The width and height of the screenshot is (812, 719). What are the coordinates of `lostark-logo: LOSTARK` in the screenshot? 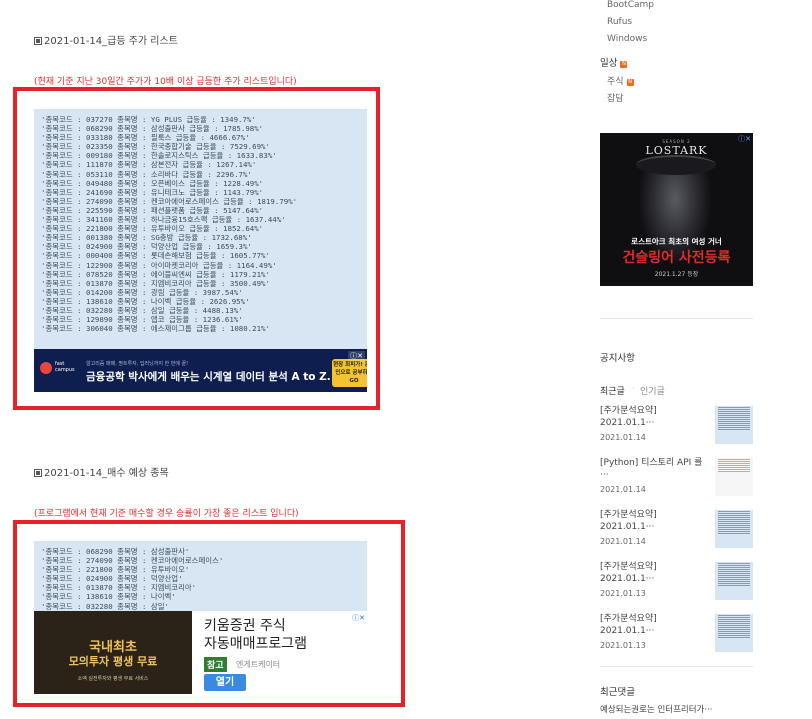 It's located at (676, 150).